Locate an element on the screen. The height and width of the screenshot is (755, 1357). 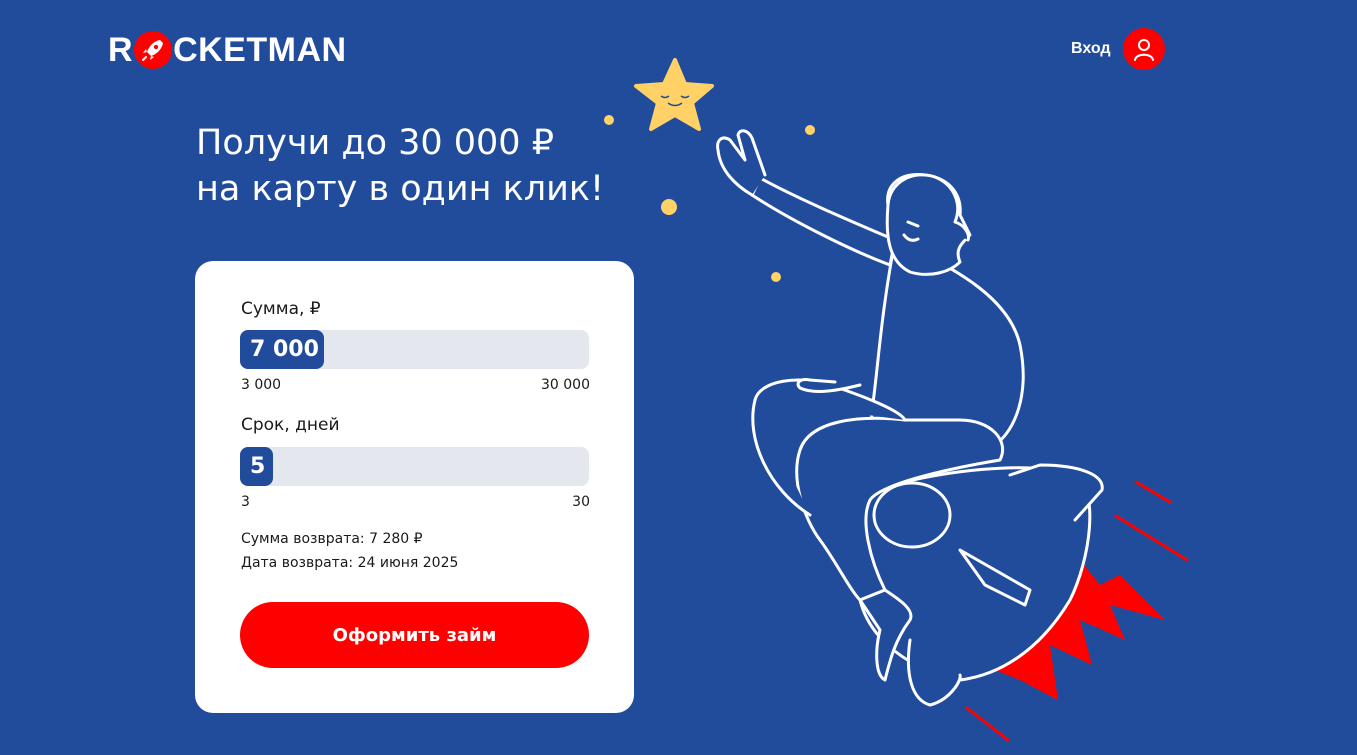
amount-range: 3 000 30 000 is located at coordinates (415, 385).